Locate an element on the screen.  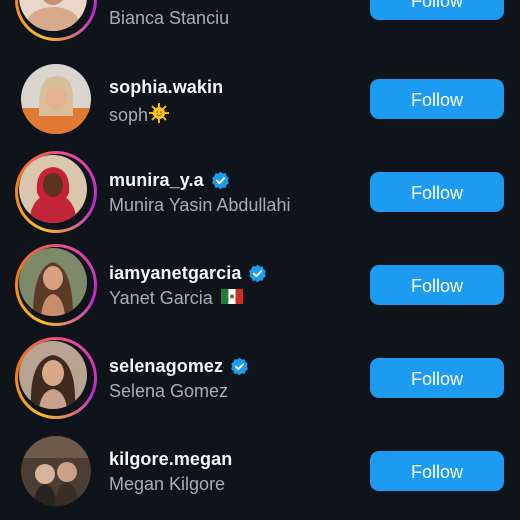
full-name-text: Selena Gomez is located at coordinates (169, 391).